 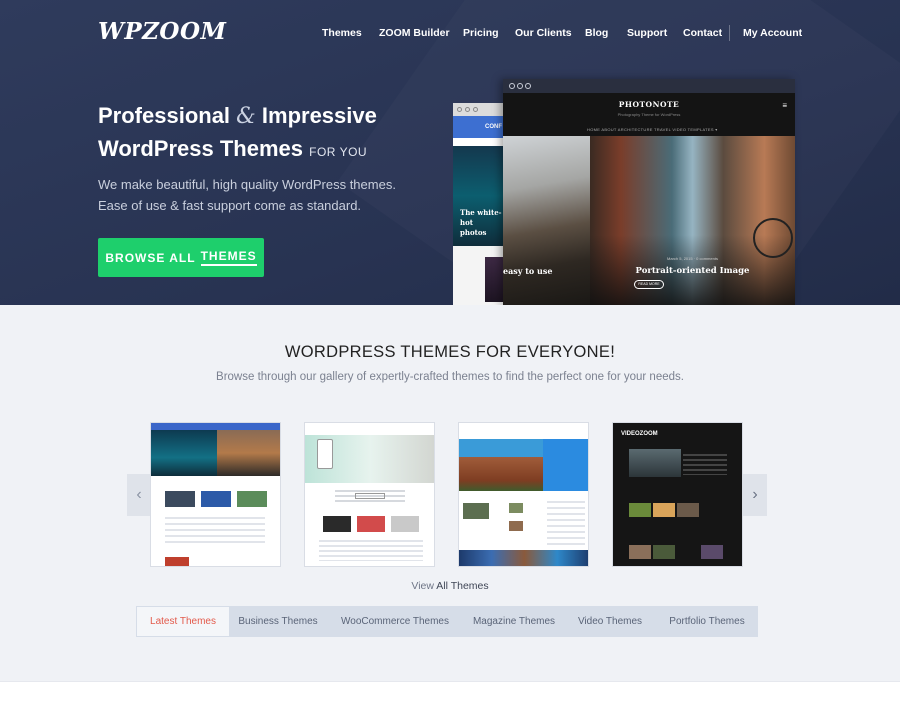 I want to click on card-button, so click(x=370, y=496).